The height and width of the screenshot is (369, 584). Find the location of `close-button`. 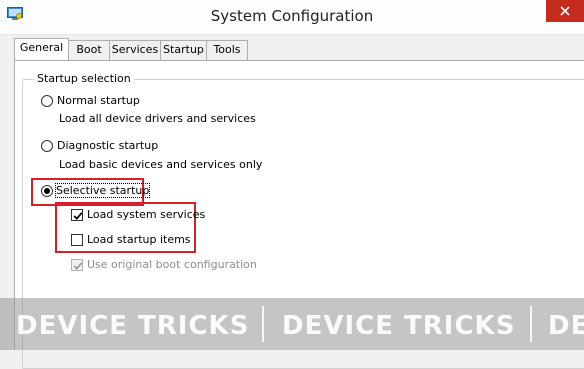

close-button is located at coordinates (565, 11).